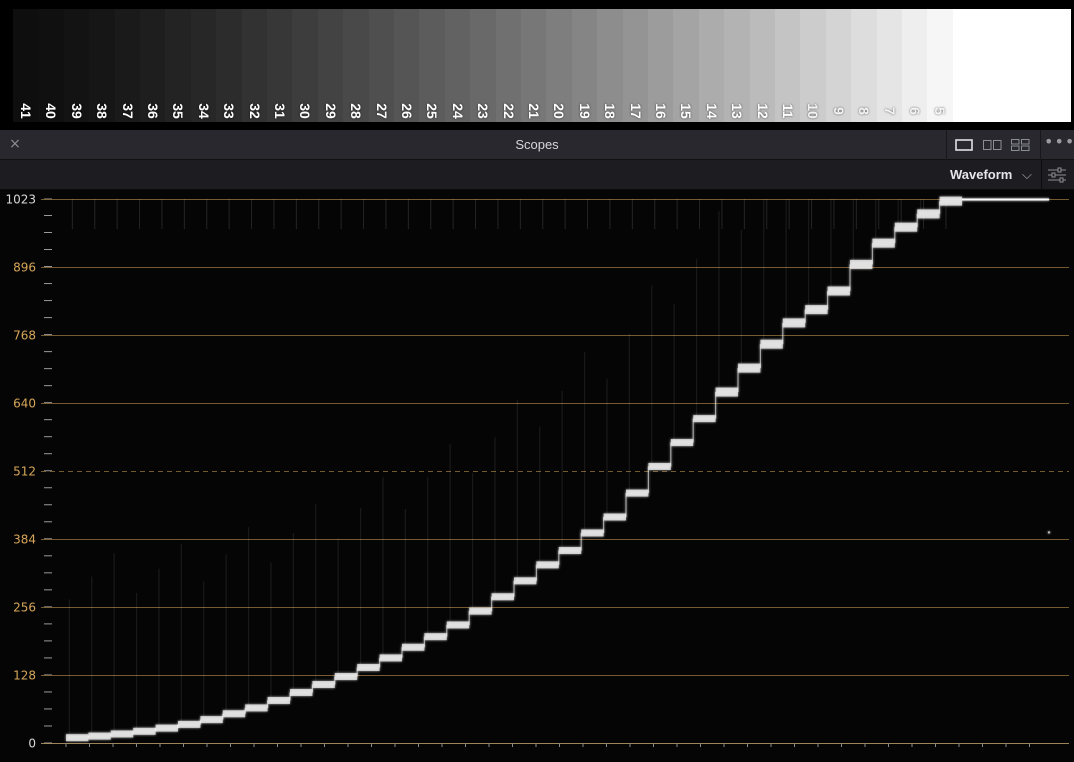 The image size is (1074, 762). I want to click on step-number: 22, so click(508, 111).